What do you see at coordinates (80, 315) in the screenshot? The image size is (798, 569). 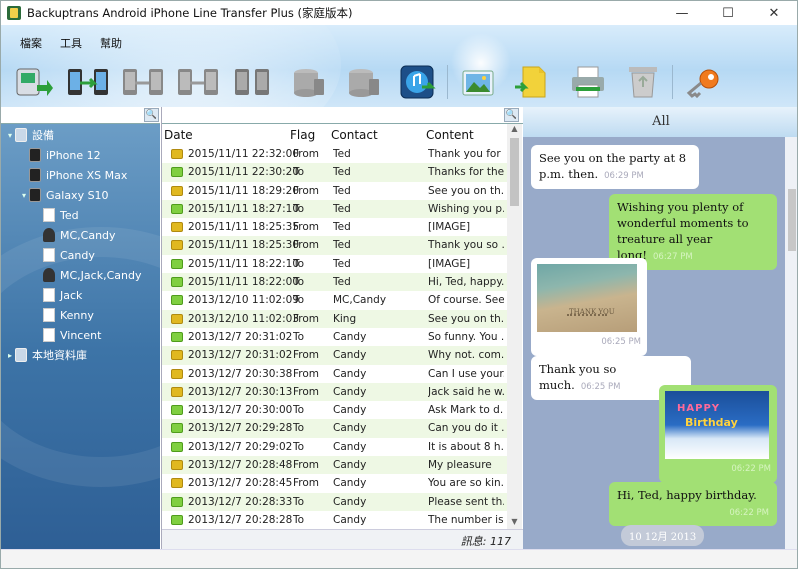 I see `tree-item-contact: Kenny` at bounding box center [80, 315].